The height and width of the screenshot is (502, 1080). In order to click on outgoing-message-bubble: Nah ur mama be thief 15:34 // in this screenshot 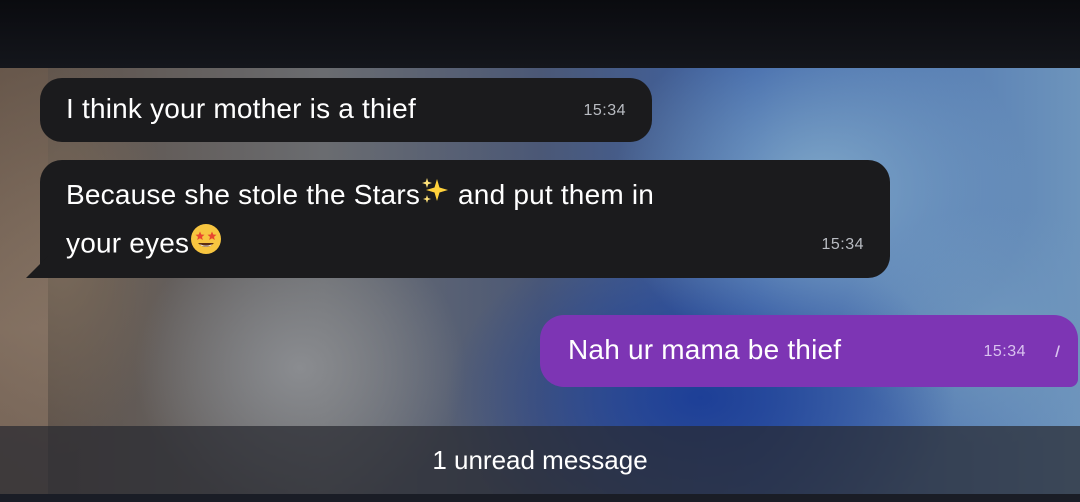, I will do `click(809, 351)`.